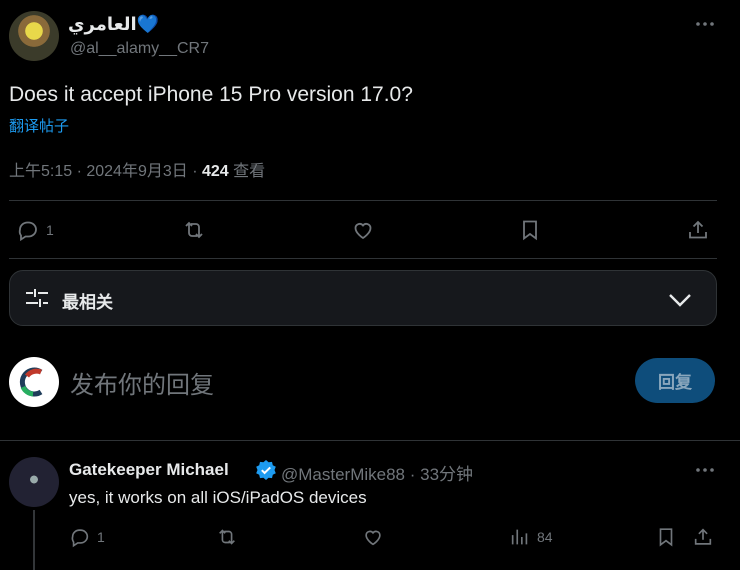 This screenshot has height=570, width=740. Describe the element at coordinates (50, 230) in the screenshot. I see `reply-count: 1` at that location.